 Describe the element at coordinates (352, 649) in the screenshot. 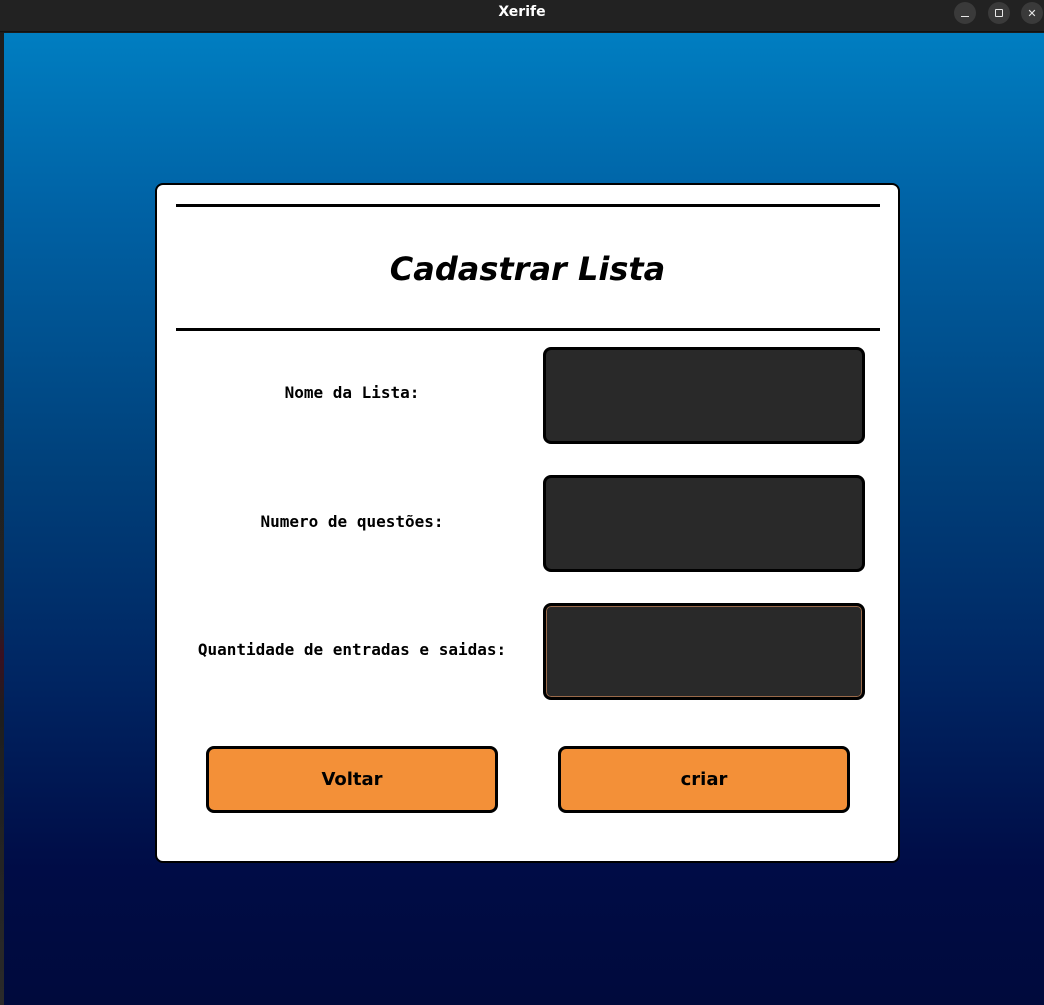

I see `io-count-label: Quantidade de entradas e saidas:` at that location.